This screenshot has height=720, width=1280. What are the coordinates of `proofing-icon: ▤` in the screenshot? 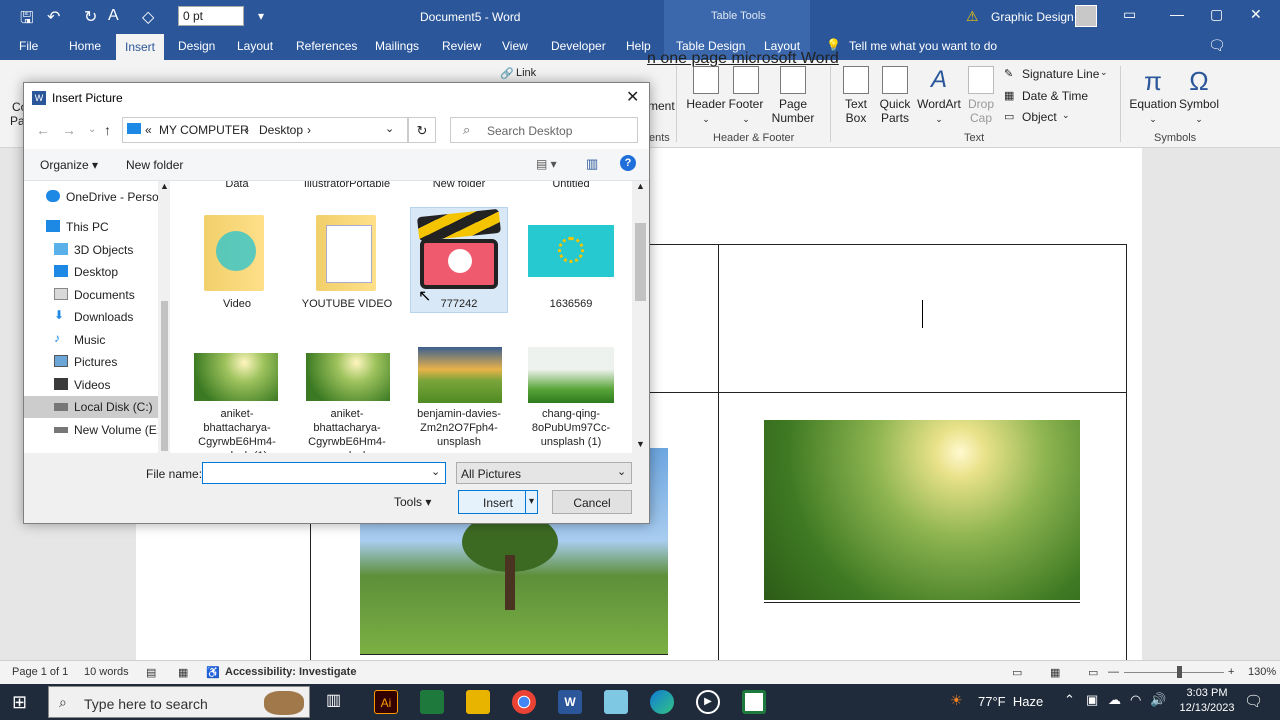 It's located at (151, 672).